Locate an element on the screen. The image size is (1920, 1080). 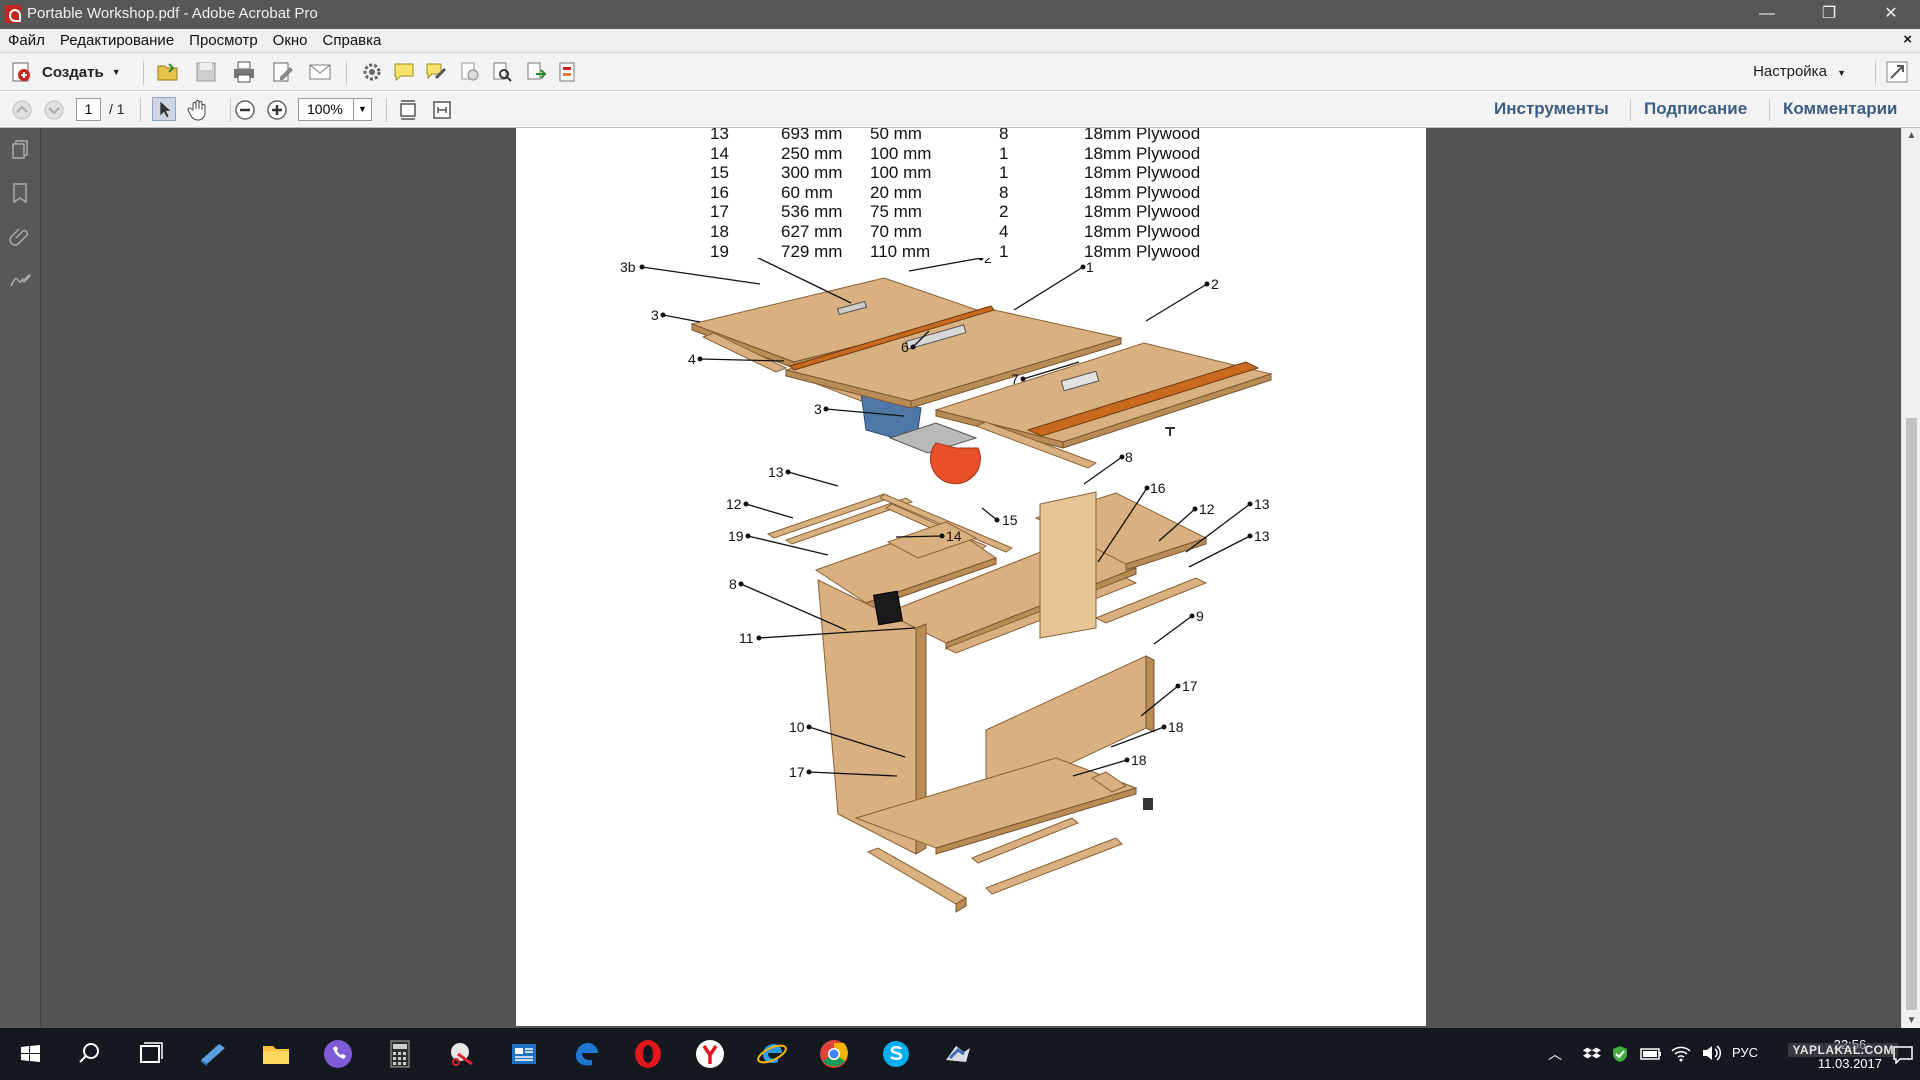
menu-window: Окно is located at coordinates (290, 41).